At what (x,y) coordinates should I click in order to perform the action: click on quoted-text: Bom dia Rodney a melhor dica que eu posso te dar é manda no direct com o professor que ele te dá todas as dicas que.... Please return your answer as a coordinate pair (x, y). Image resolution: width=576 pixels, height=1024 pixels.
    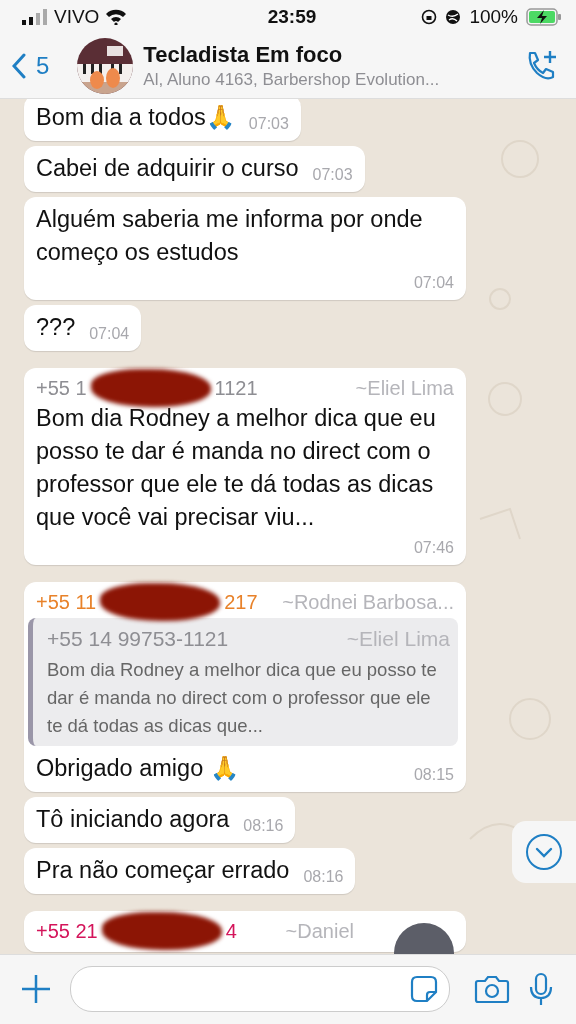
    Looking at the image, I should click on (242, 698).